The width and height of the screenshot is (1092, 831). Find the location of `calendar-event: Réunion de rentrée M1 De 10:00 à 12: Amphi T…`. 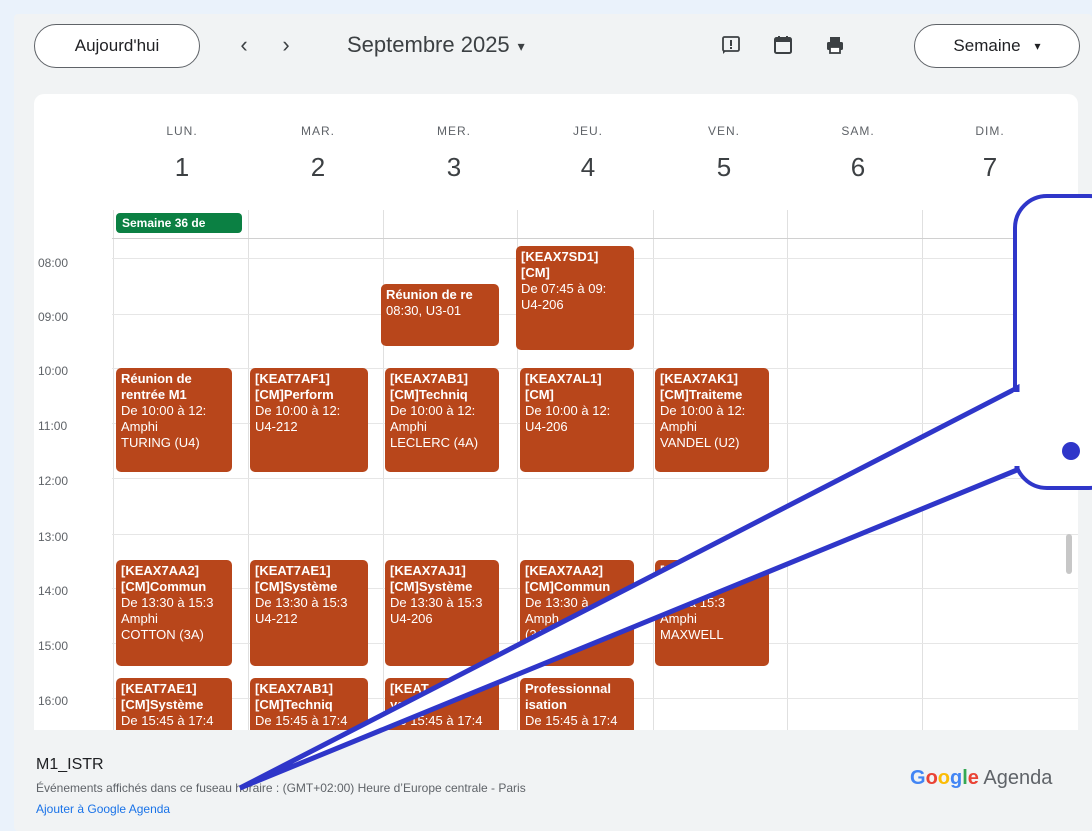

calendar-event: Réunion de rentrée M1 De 10:00 à 12: Amphi T… is located at coordinates (174, 420).